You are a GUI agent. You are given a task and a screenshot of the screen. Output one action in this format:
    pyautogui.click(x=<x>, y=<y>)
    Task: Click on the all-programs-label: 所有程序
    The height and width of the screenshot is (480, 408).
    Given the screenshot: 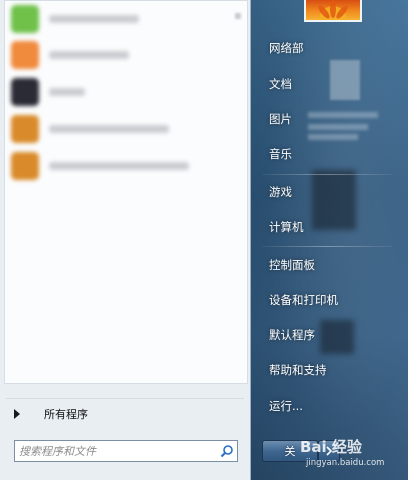 What is the action you would take?
    pyautogui.click(x=66, y=414)
    